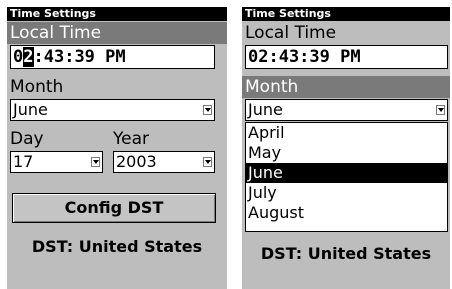 The width and height of the screenshot is (452, 289). What do you see at coordinates (28, 57) in the screenshot?
I see `time-edit-cursor: 2` at bounding box center [28, 57].